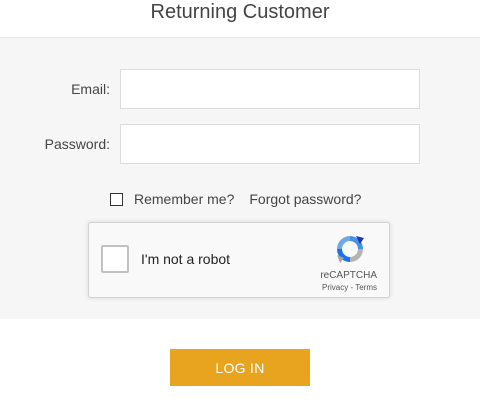  What do you see at coordinates (184, 199) in the screenshot?
I see `remember-me-label: Remember me?` at bounding box center [184, 199].